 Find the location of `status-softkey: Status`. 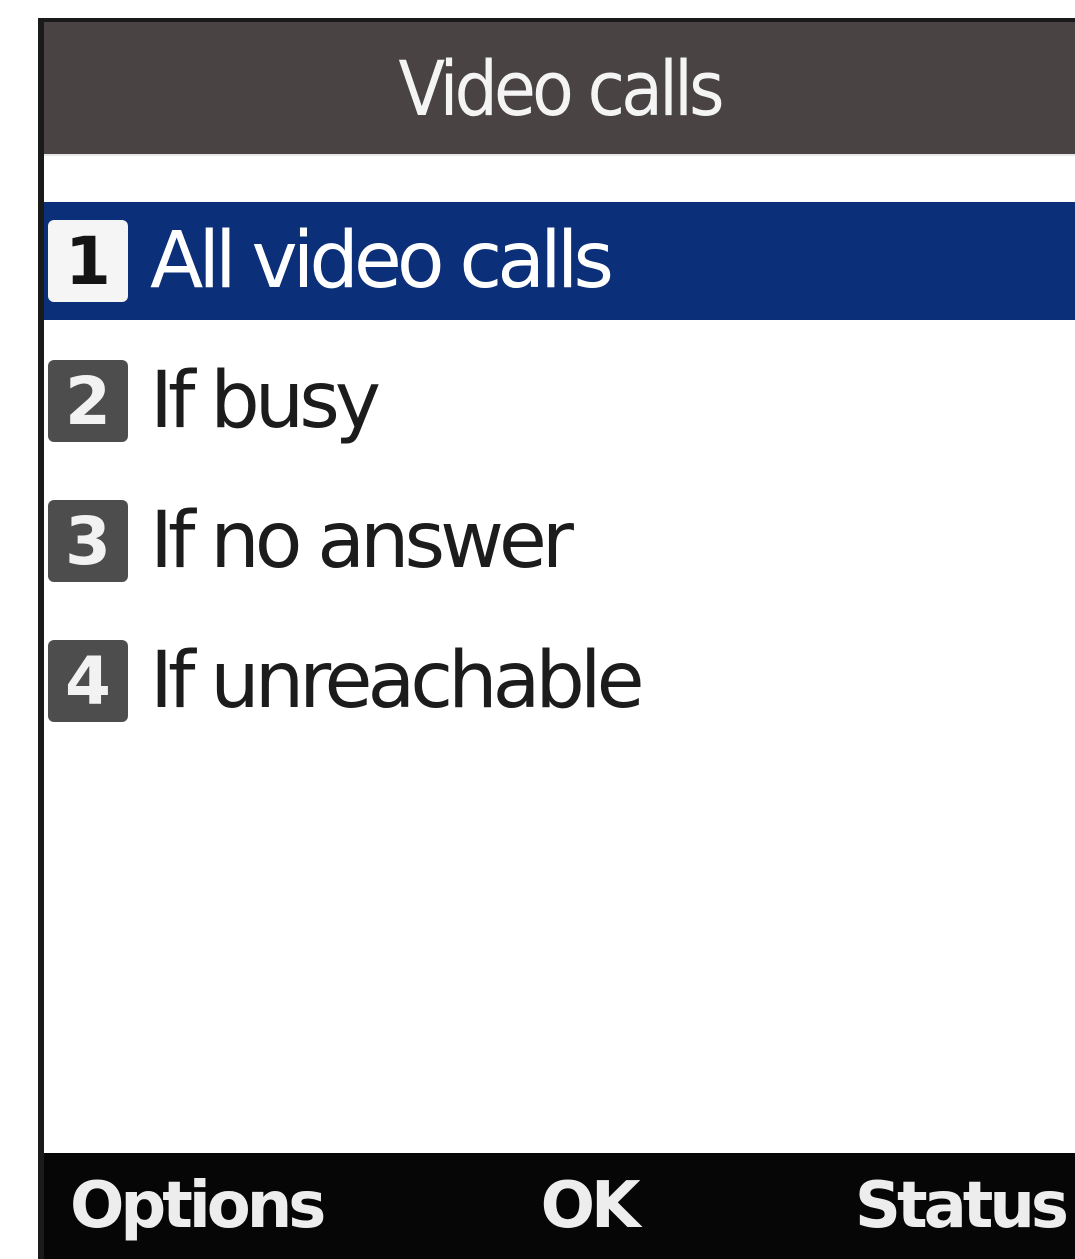

status-softkey: Status is located at coordinates (962, 1206).